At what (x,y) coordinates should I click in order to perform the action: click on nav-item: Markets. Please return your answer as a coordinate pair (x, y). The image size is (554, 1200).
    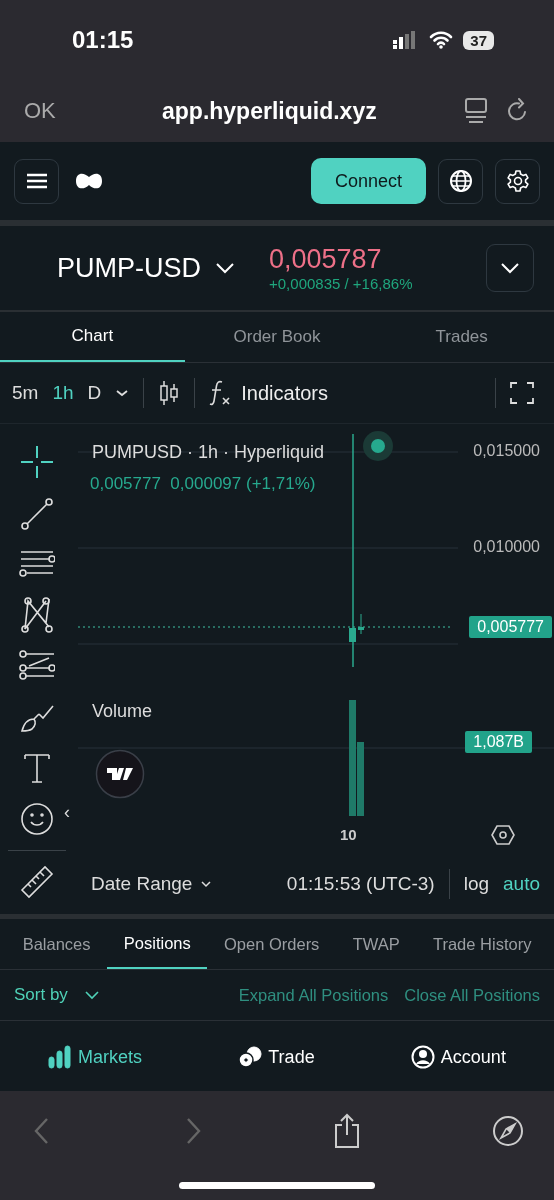
    Looking at the image, I should click on (95, 1057).